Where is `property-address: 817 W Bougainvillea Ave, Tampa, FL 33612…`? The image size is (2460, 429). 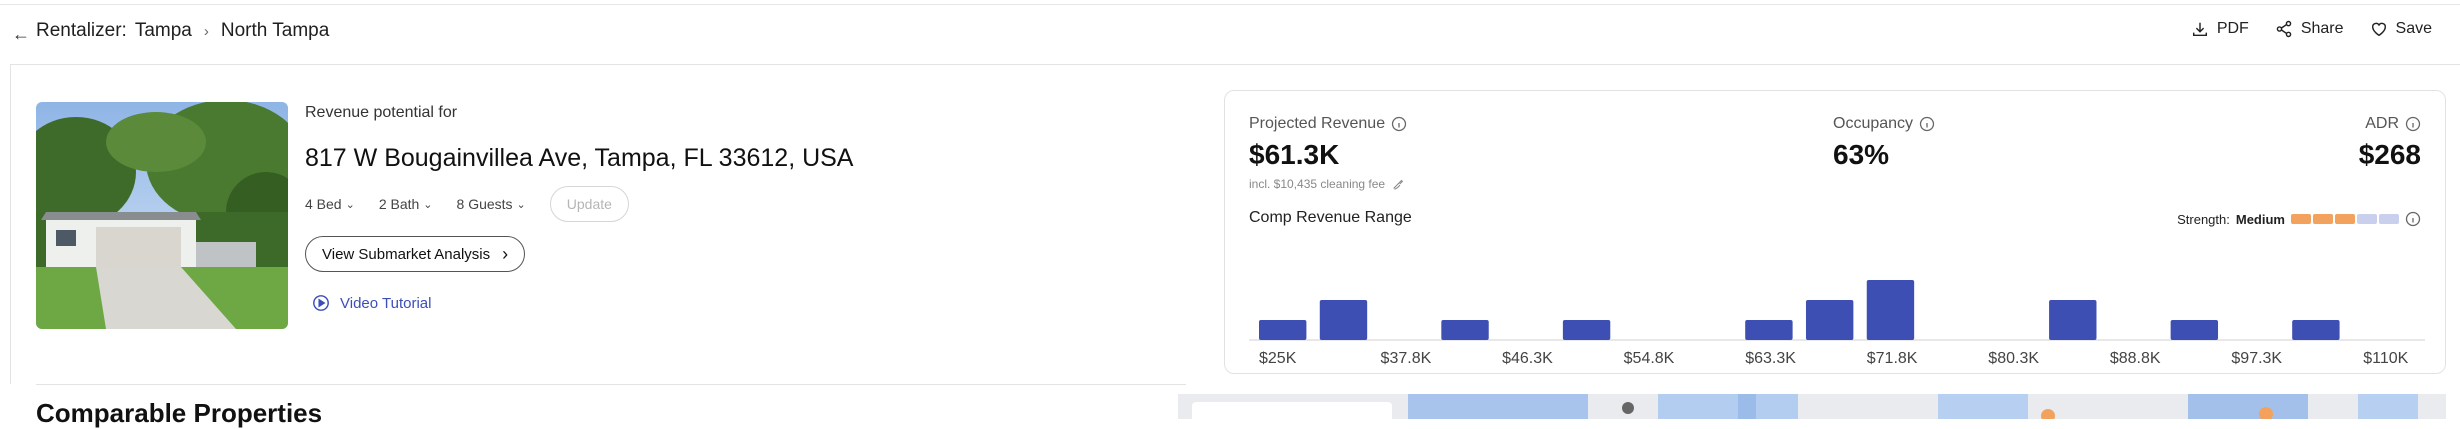 property-address: 817 W Bougainvillea Ave, Tampa, FL 33612… is located at coordinates (579, 158).